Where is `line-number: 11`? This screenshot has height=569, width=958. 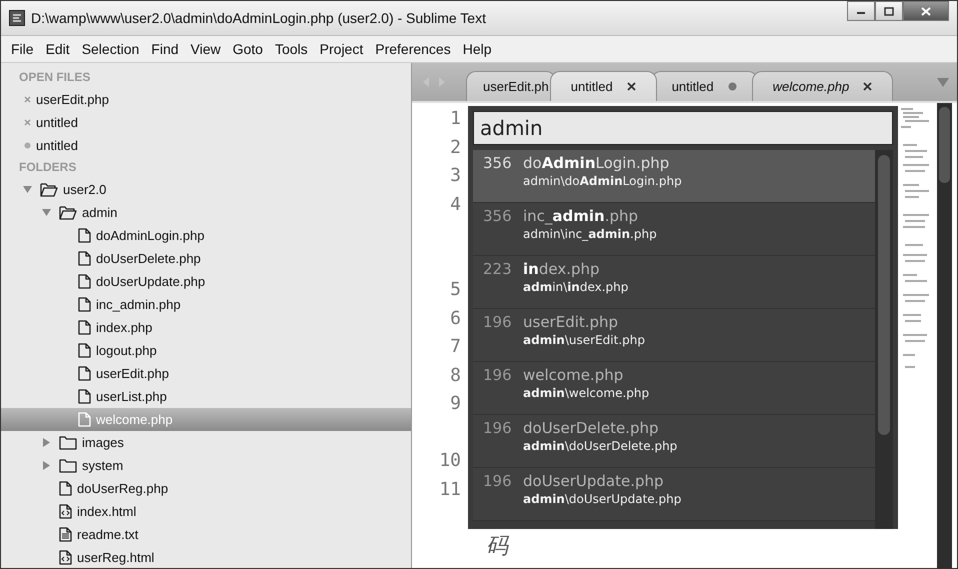
line-number: 11 is located at coordinates (450, 490).